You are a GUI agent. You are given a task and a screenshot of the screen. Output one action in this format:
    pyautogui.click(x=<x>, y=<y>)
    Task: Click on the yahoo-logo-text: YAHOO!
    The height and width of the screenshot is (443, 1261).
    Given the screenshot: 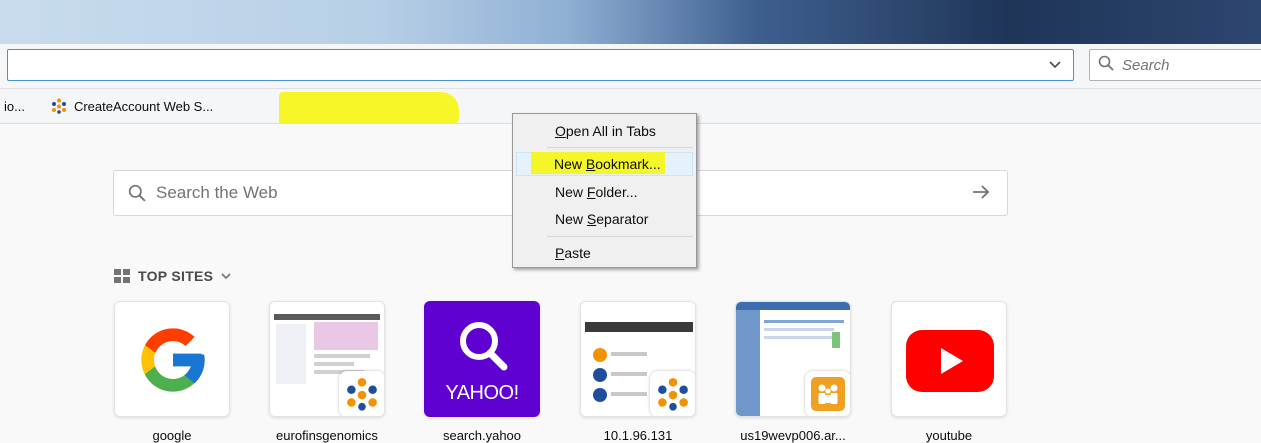 What is the action you would take?
    pyautogui.click(x=482, y=393)
    